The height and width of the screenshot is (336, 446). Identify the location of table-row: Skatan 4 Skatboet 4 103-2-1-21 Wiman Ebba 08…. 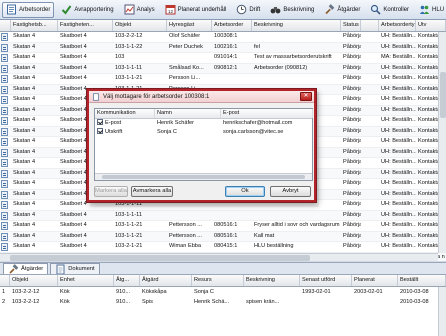
(223, 247).